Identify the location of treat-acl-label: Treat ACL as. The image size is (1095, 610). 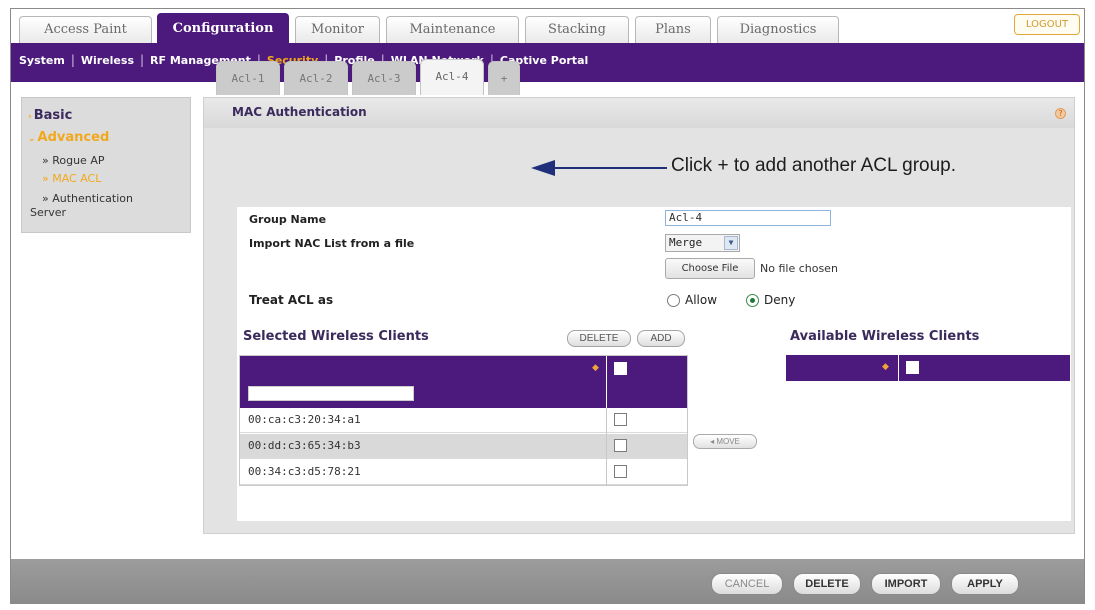
(291, 300).